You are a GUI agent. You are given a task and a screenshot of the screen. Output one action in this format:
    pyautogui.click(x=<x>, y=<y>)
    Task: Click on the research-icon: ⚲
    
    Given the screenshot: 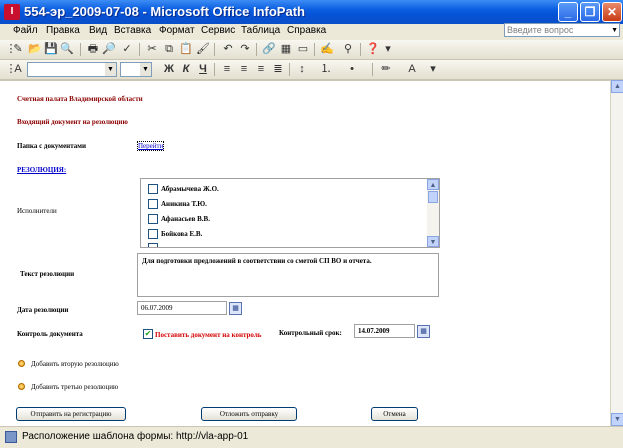 What is the action you would take?
    pyautogui.click(x=348, y=49)
    